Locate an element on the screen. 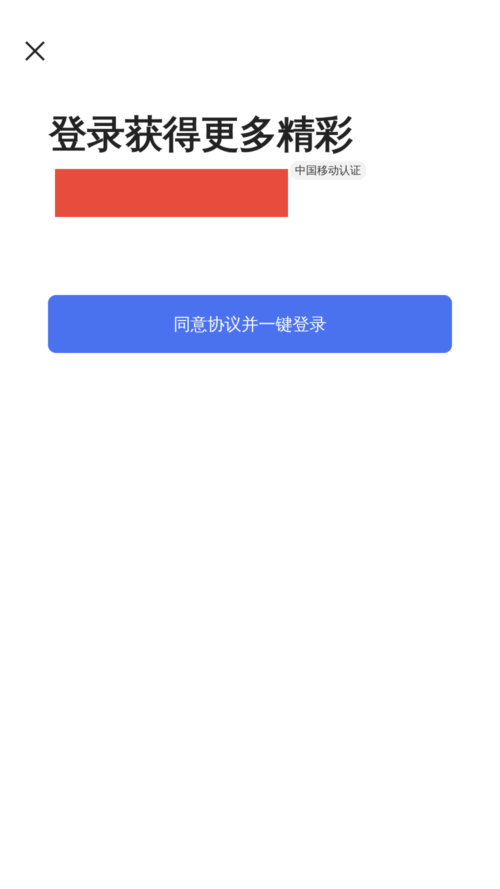 The image size is (500, 889). page-title: 登录获得更多精彩 is located at coordinates (201, 134).